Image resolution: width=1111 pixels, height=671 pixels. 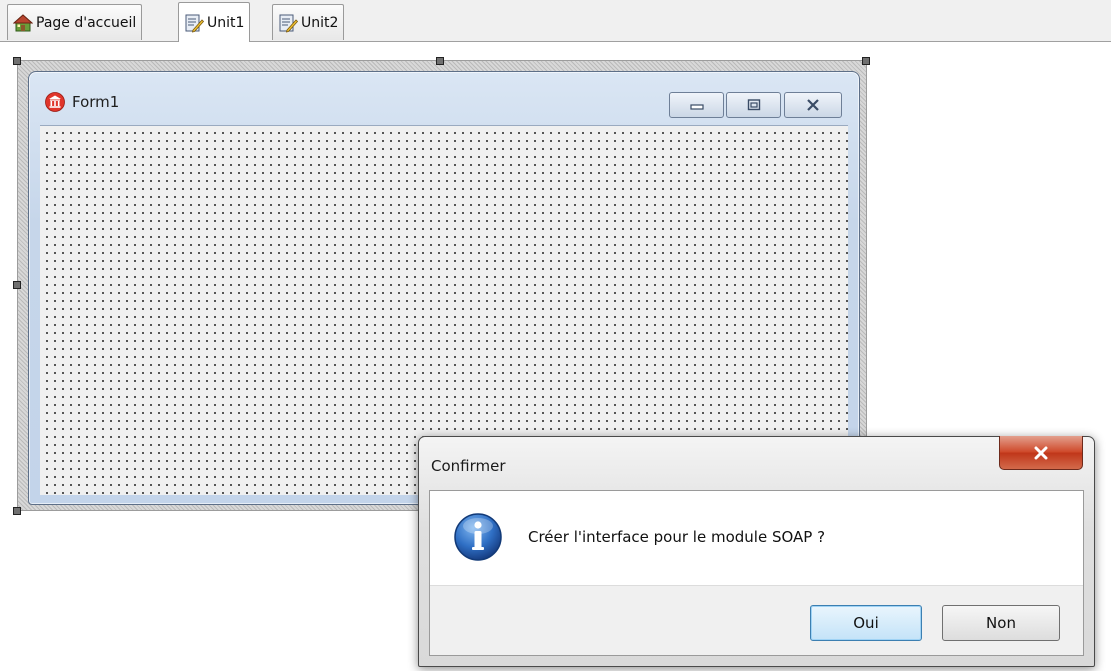 I want to click on tab-unit2: Unit2, so click(x=308, y=22).